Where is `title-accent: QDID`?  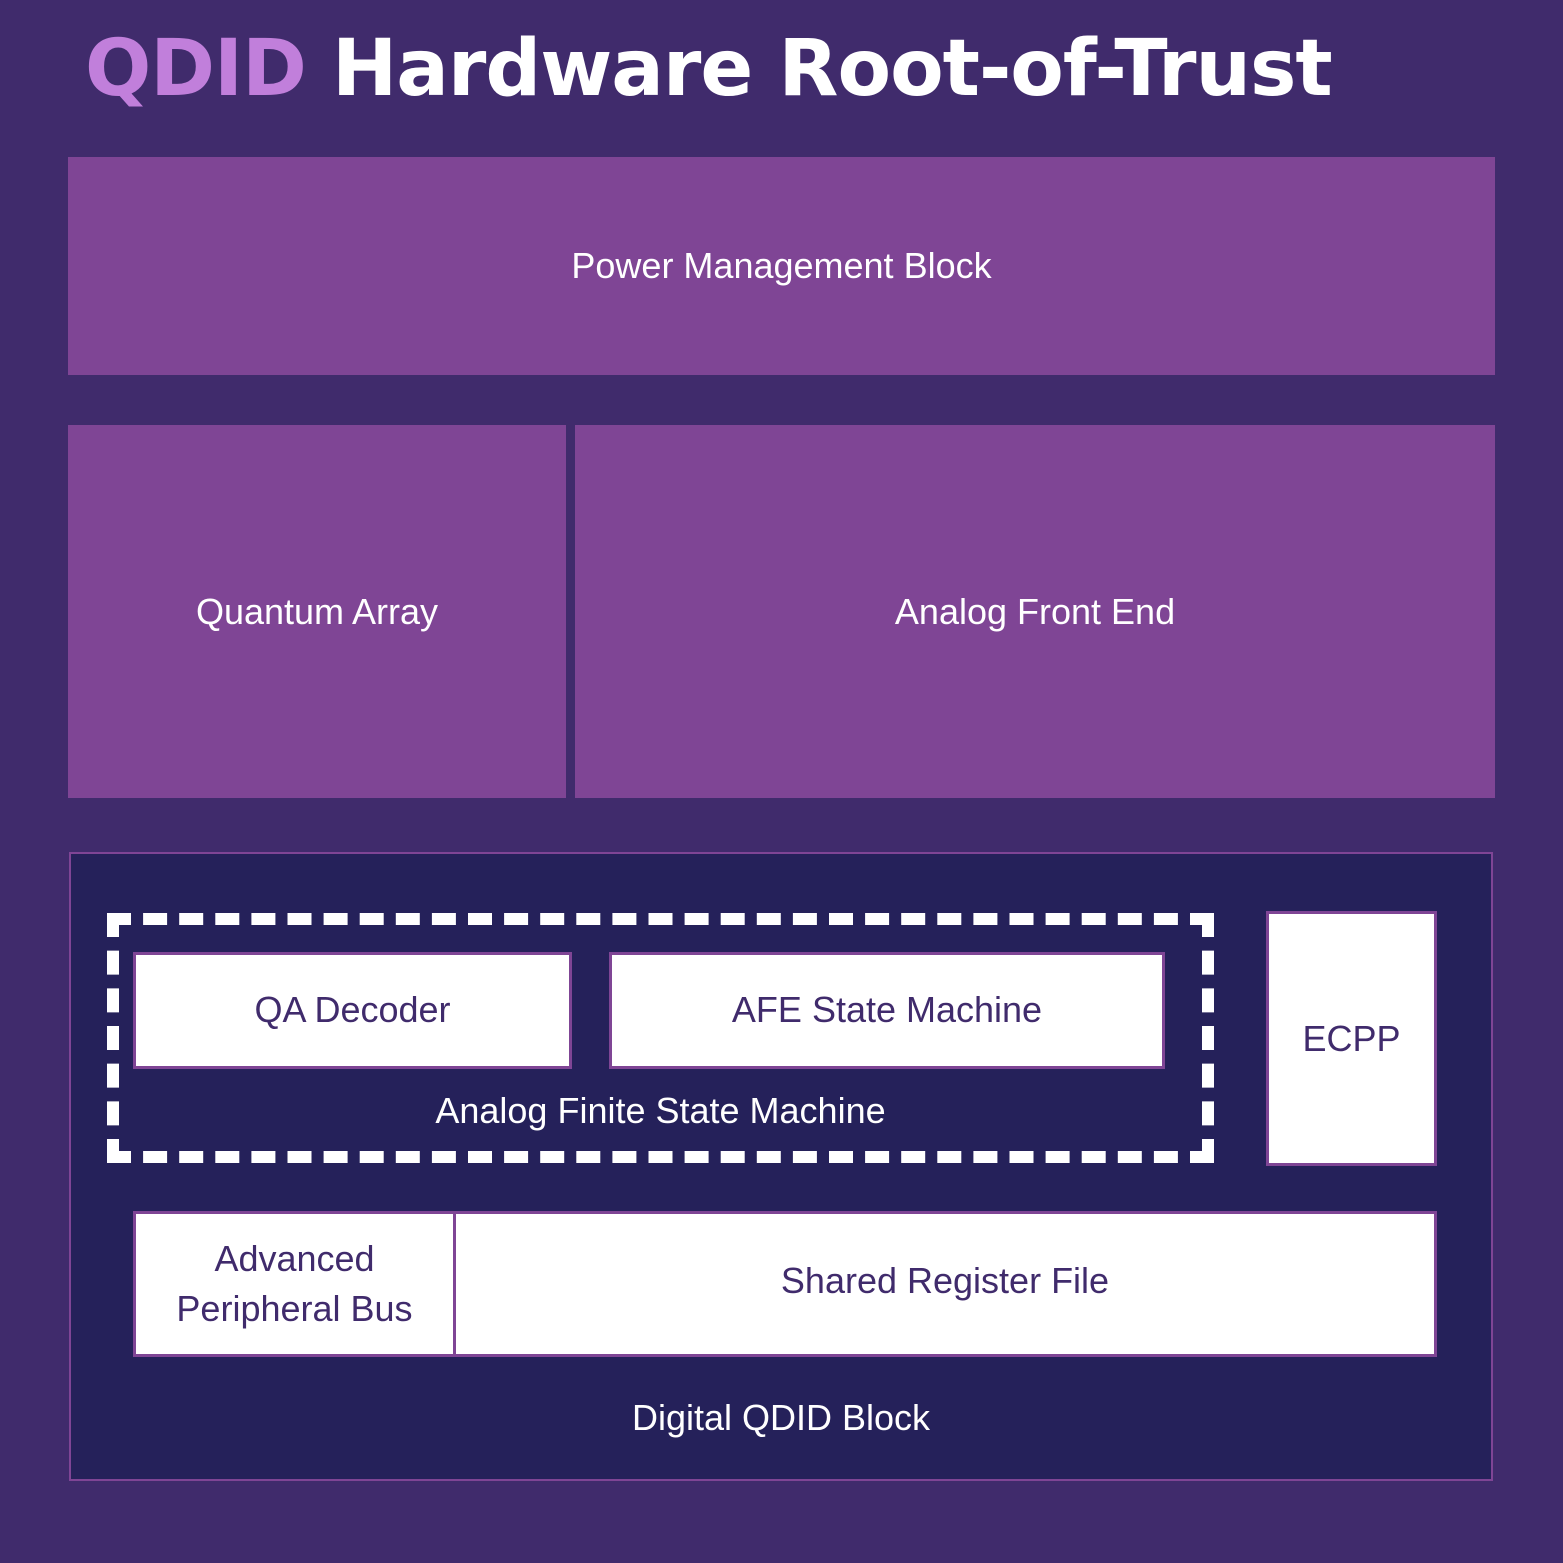 title-accent: QDID is located at coordinates (196, 69).